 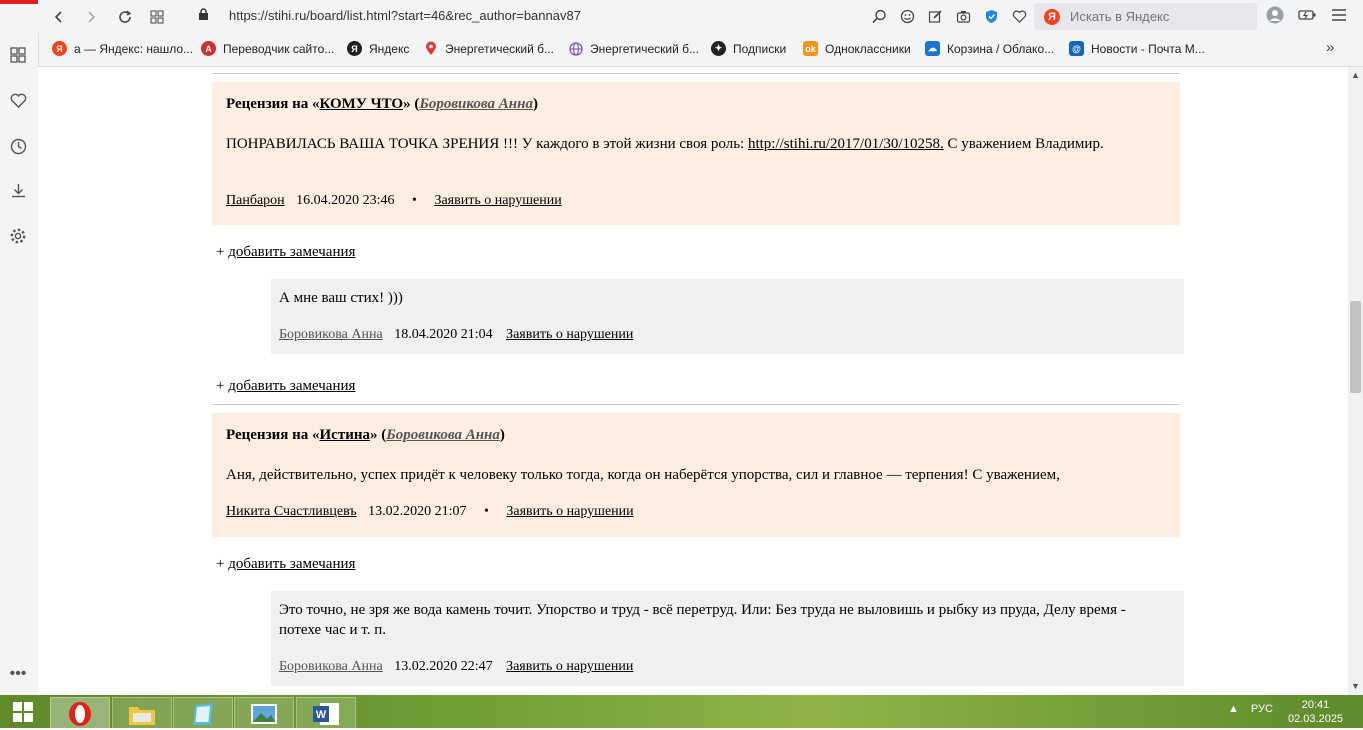 I want to click on taskbar-notebook, so click(x=203, y=713).